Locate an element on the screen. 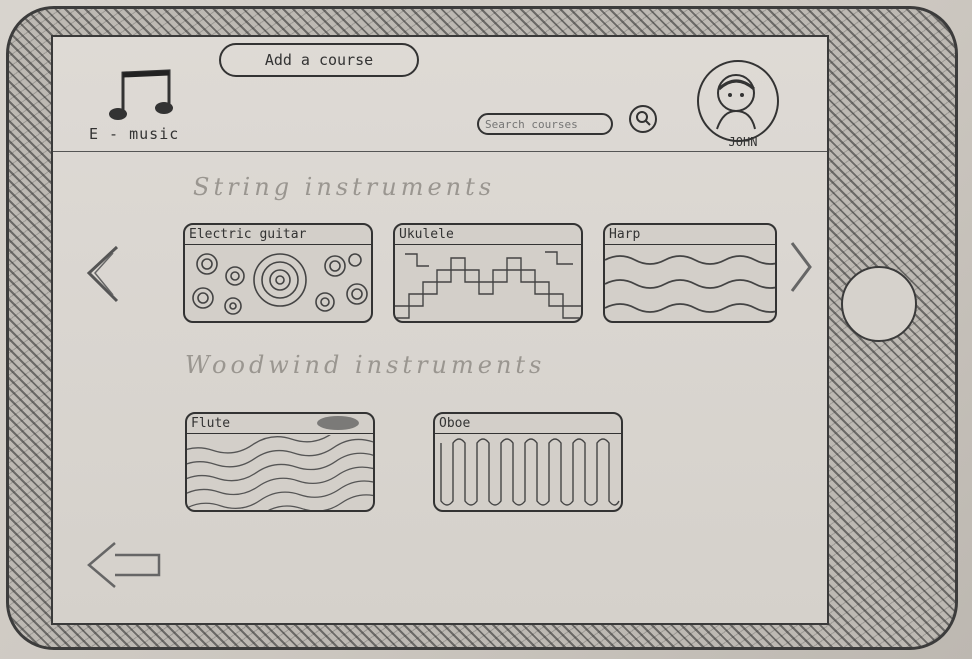  carousel-next-button is located at coordinates (801, 268).